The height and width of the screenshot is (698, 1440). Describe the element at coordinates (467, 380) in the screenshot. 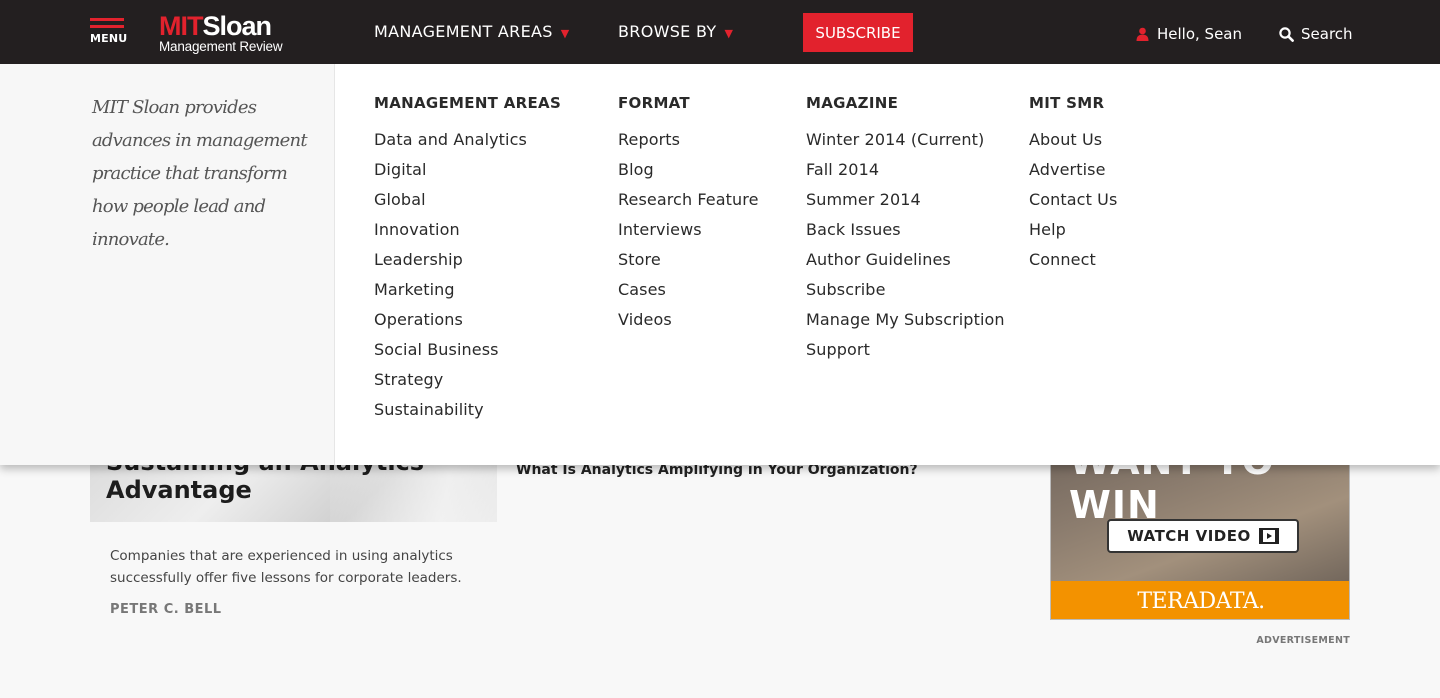

I see `menu-link: Strategy` at that location.